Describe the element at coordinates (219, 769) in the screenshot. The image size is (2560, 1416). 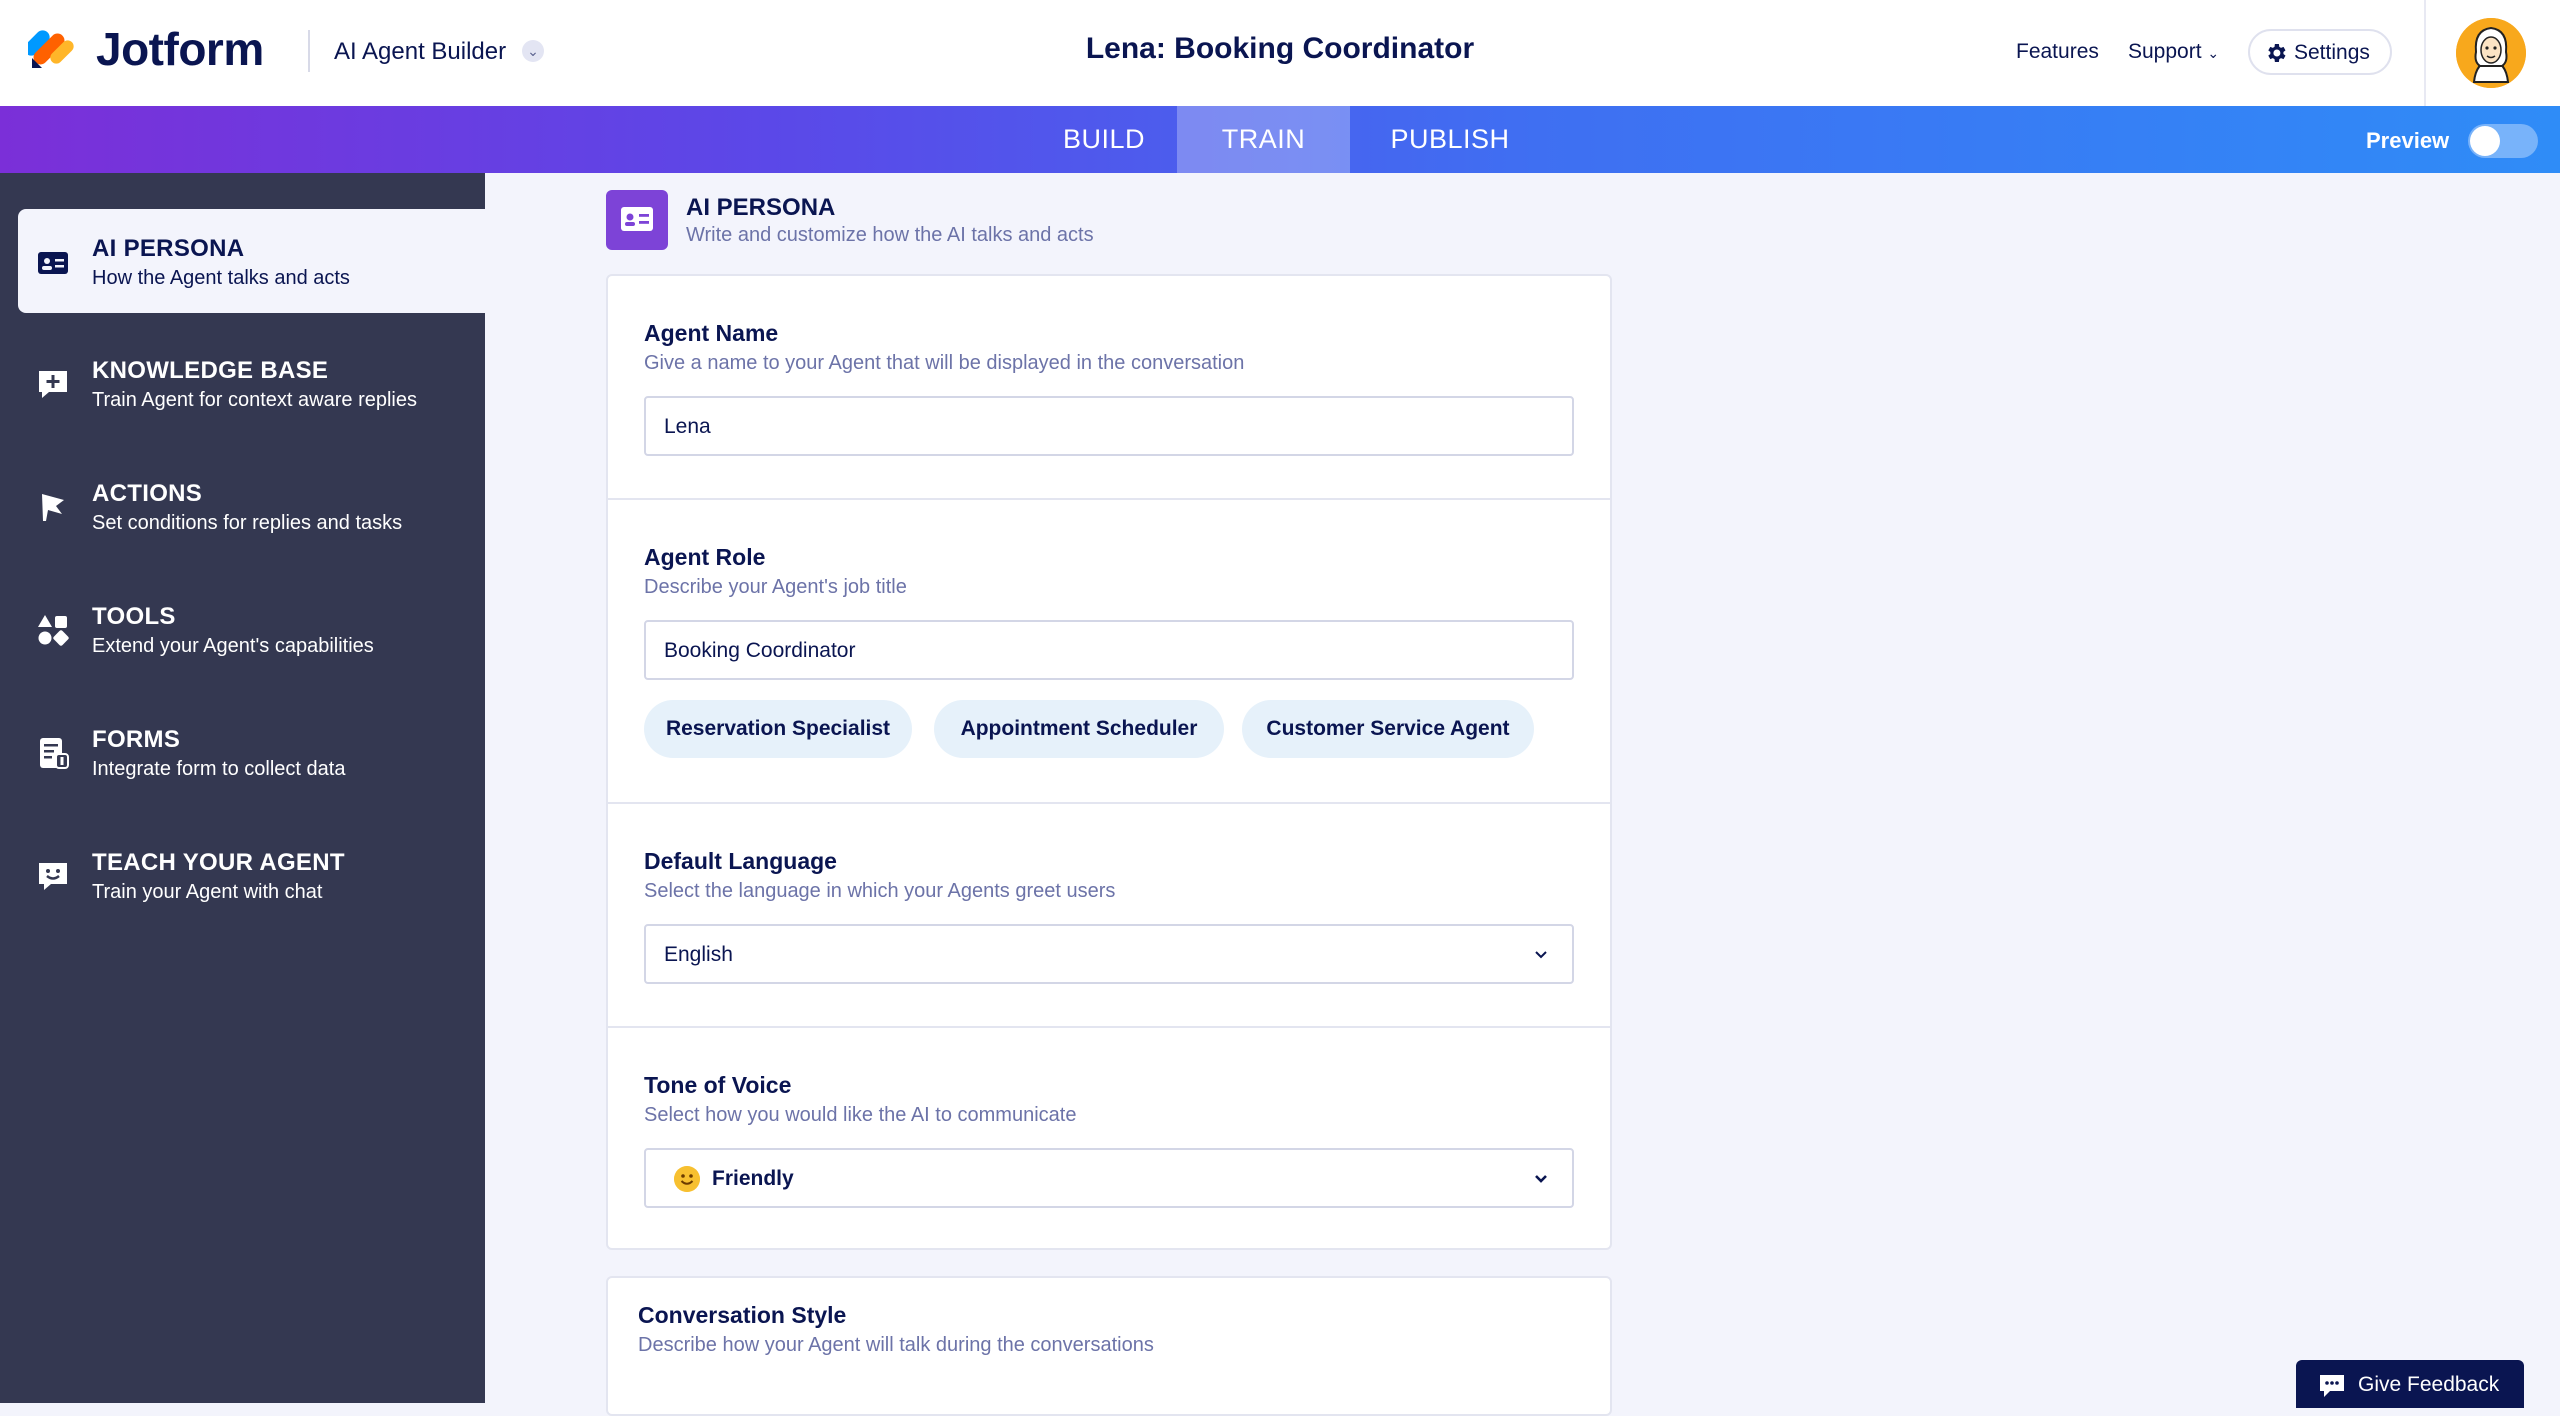
I see `sidebar-item-subtitle: Integrate form to collect data` at that location.